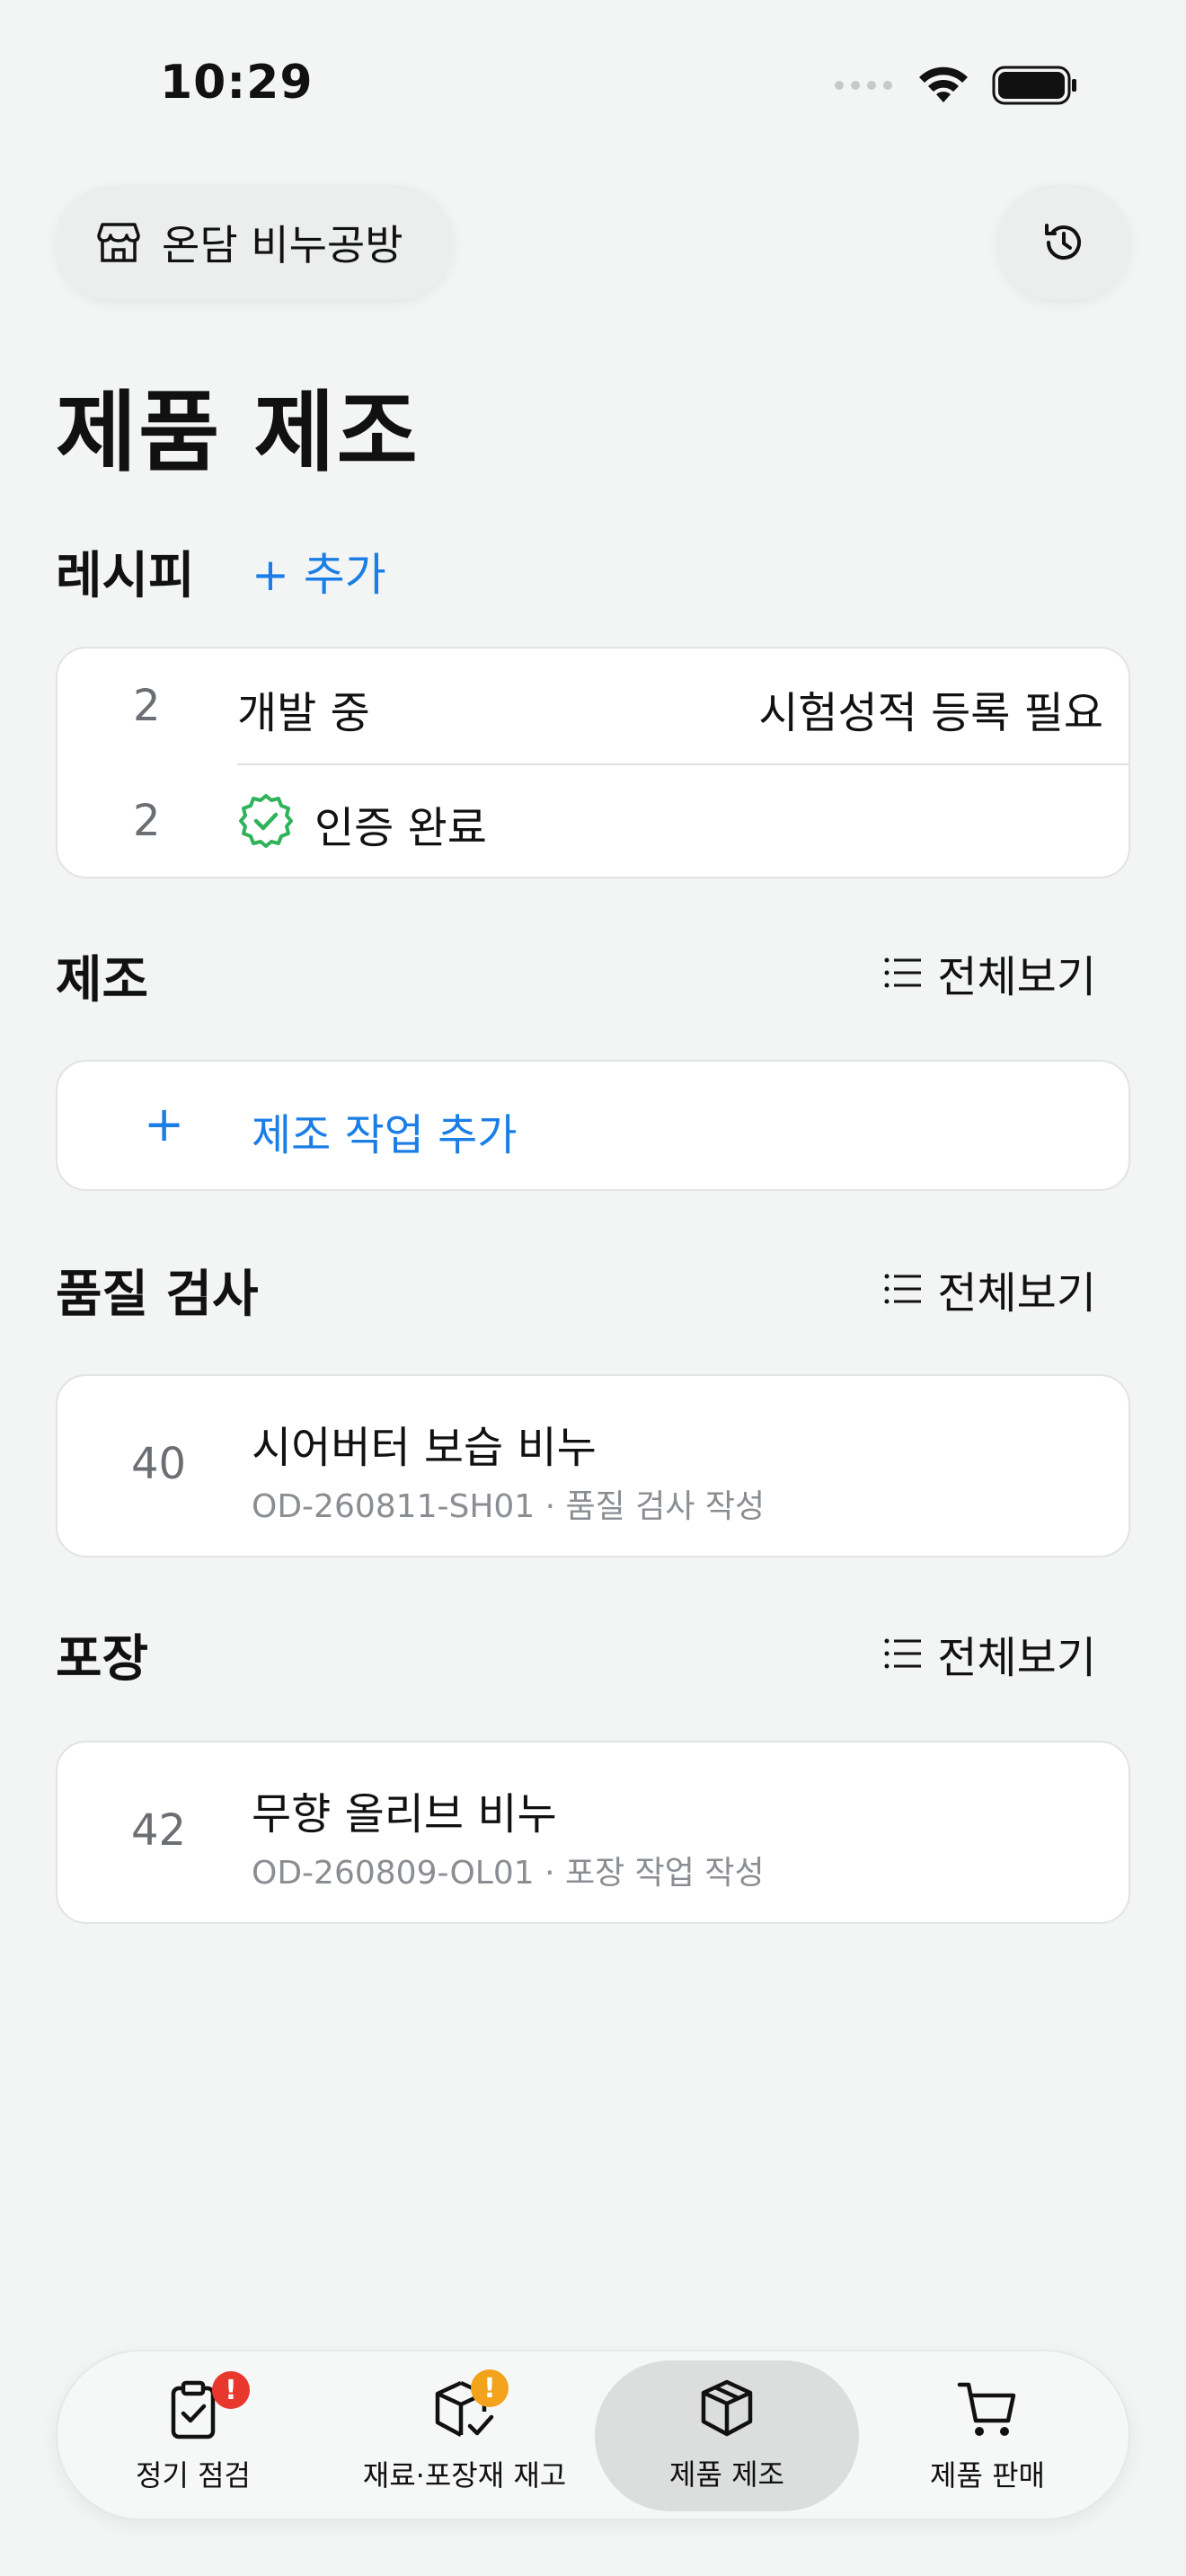  I want to click on tab-product-manufacturing: 제품 제조, so click(727, 2435).